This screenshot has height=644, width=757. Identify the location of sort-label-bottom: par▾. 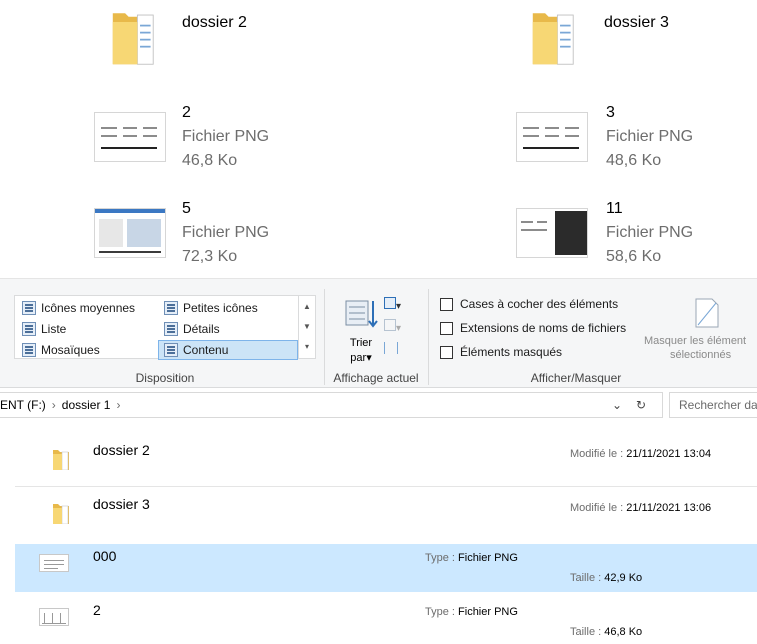
(361, 357).